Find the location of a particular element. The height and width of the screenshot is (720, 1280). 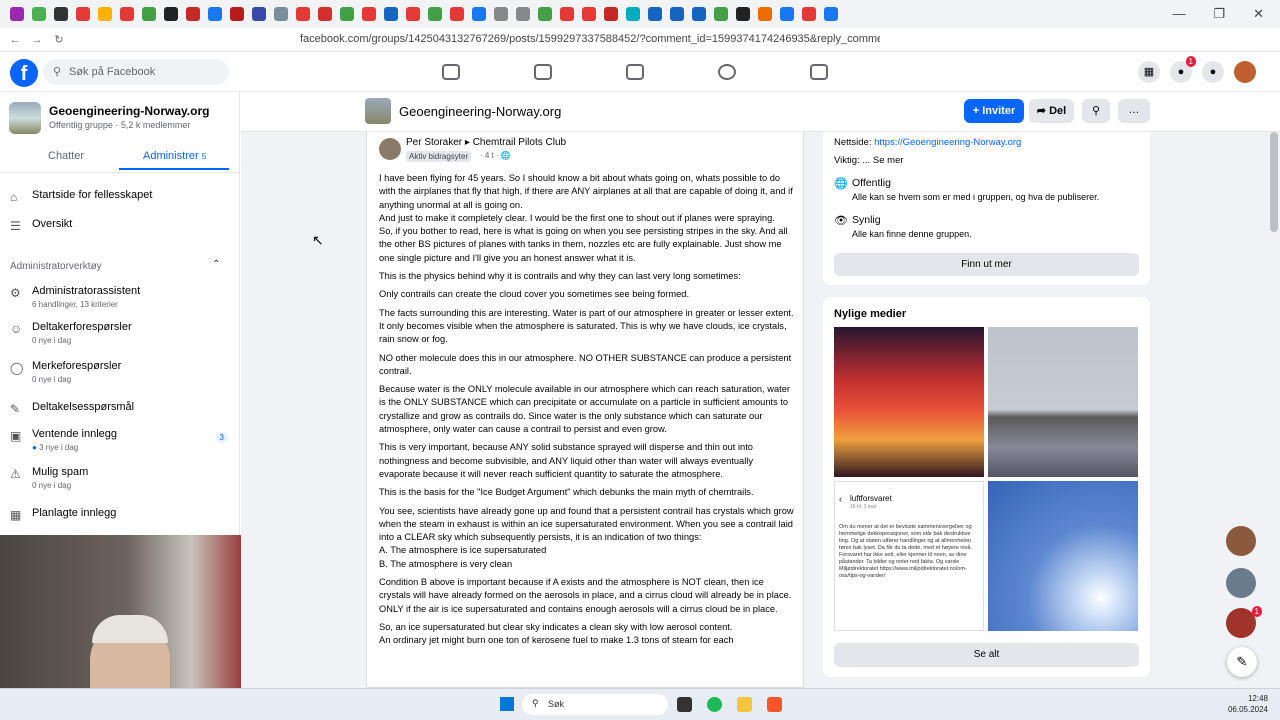

scrollbar is located at coordinates (1274, 182).